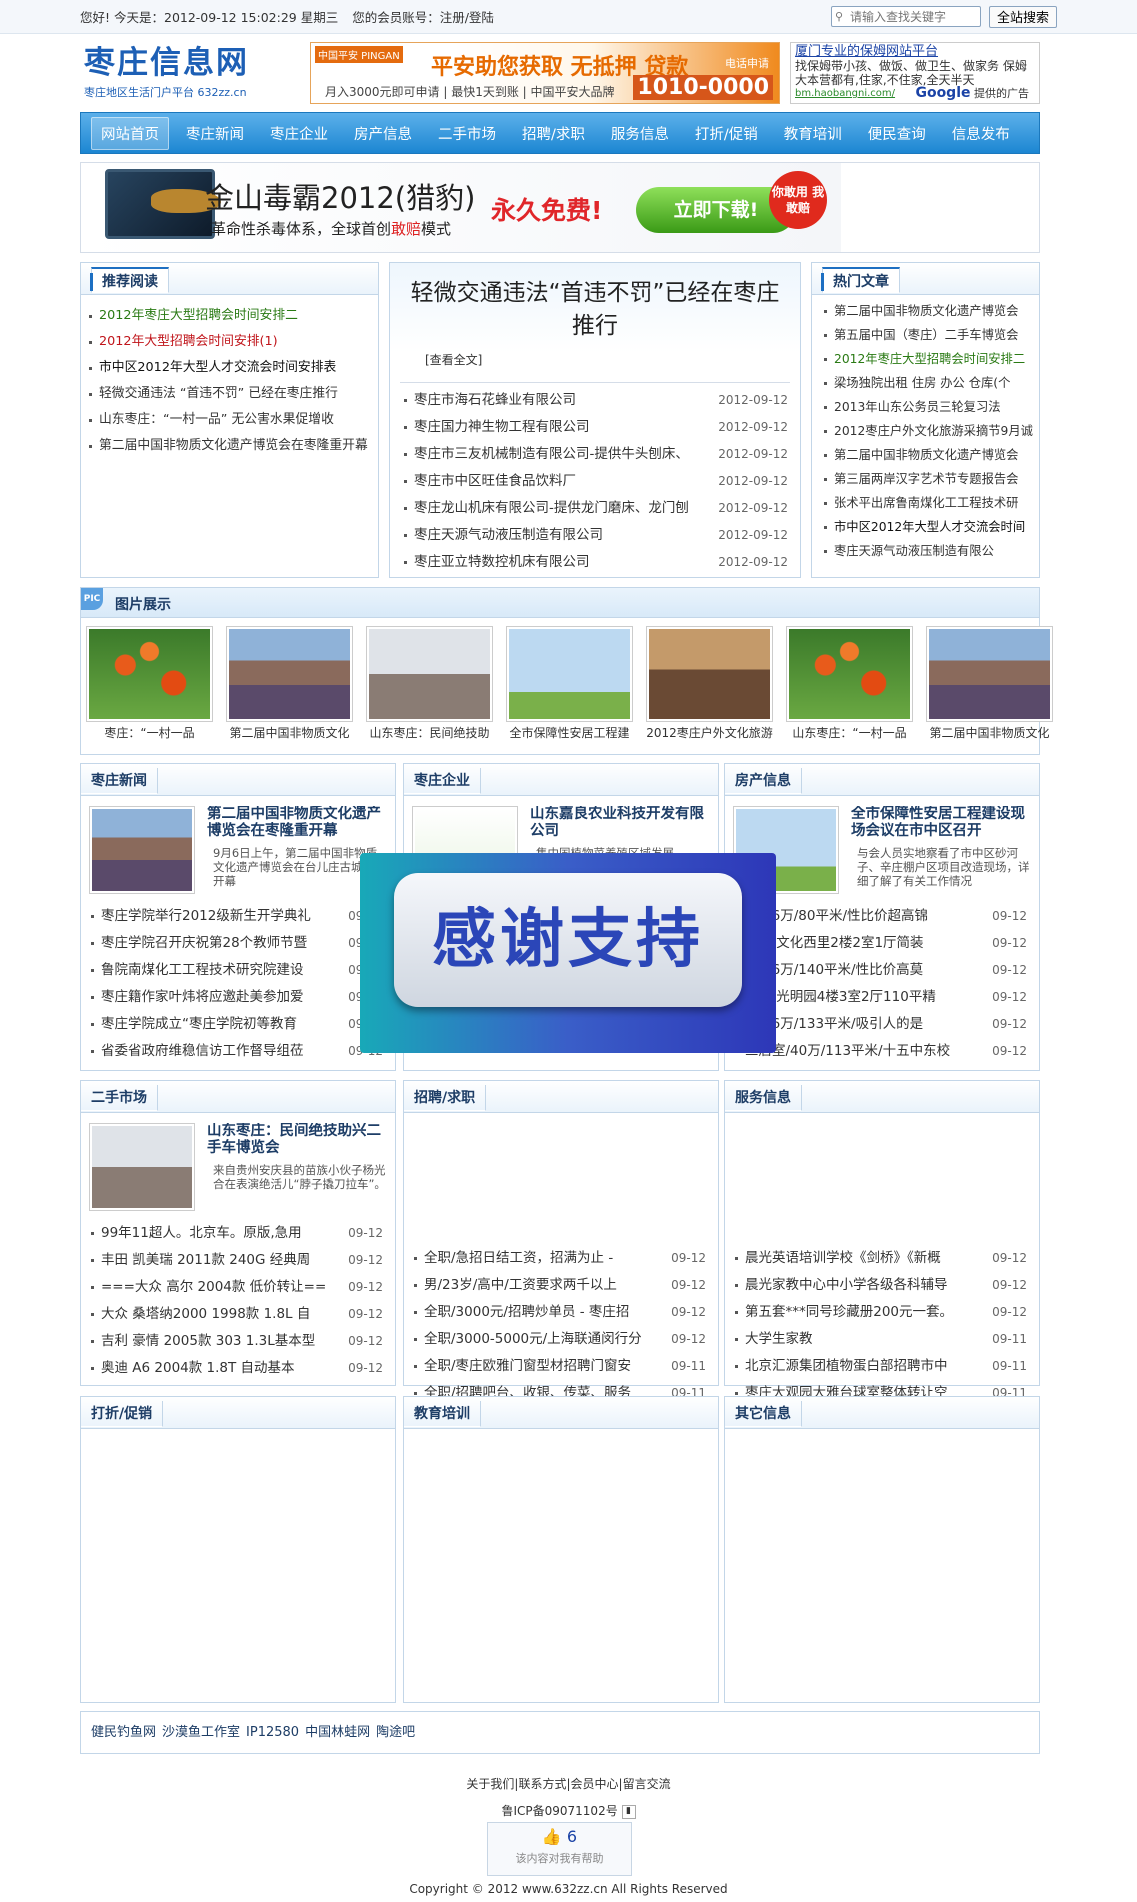 This screenshot has width=1137, height=1902. What do you see at coordinates (518, 1258) in the screenshot?
I see `list-item-title: 全职/急招日结工资，招满为止 -` at bounding box center [518, 1258].